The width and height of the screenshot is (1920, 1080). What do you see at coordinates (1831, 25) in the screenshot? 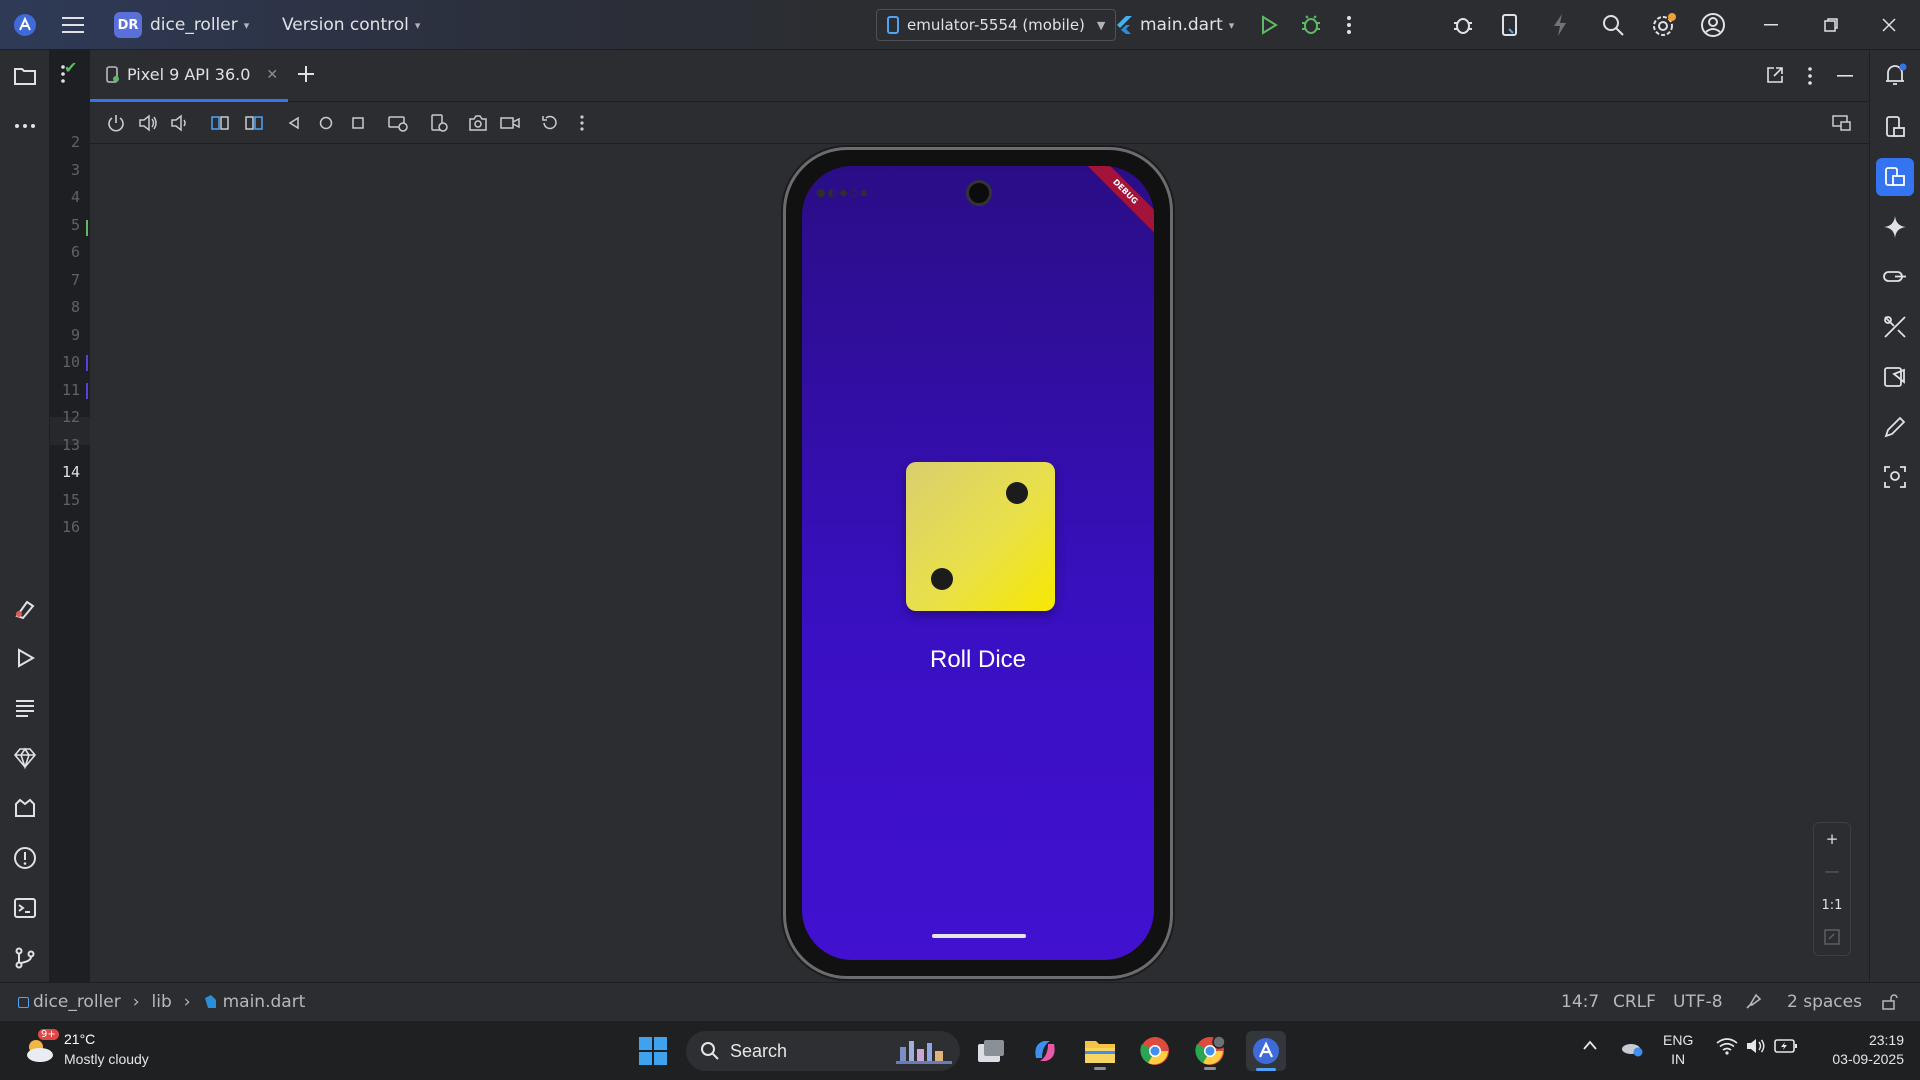
I see `restore-window-icon` at bounding box center [1831, 25].